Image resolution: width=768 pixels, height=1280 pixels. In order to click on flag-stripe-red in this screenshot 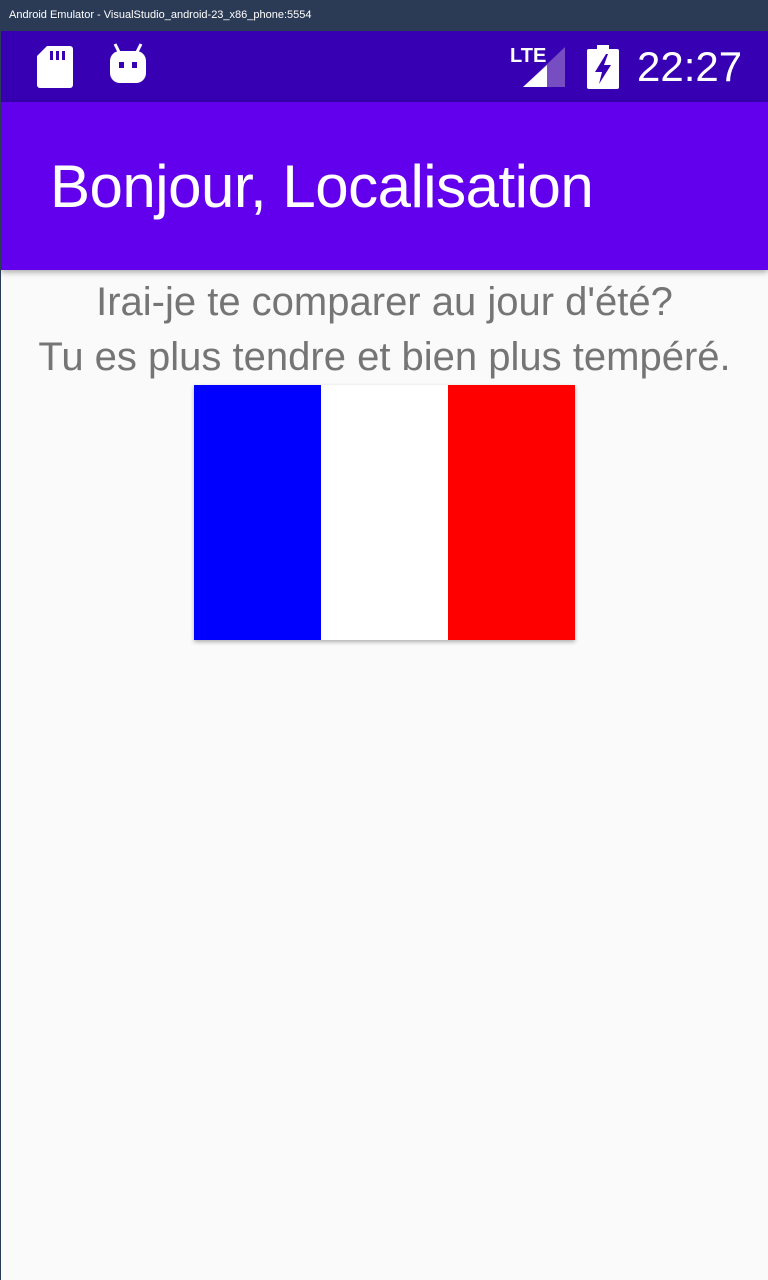, I will do `click(511, 512)`.